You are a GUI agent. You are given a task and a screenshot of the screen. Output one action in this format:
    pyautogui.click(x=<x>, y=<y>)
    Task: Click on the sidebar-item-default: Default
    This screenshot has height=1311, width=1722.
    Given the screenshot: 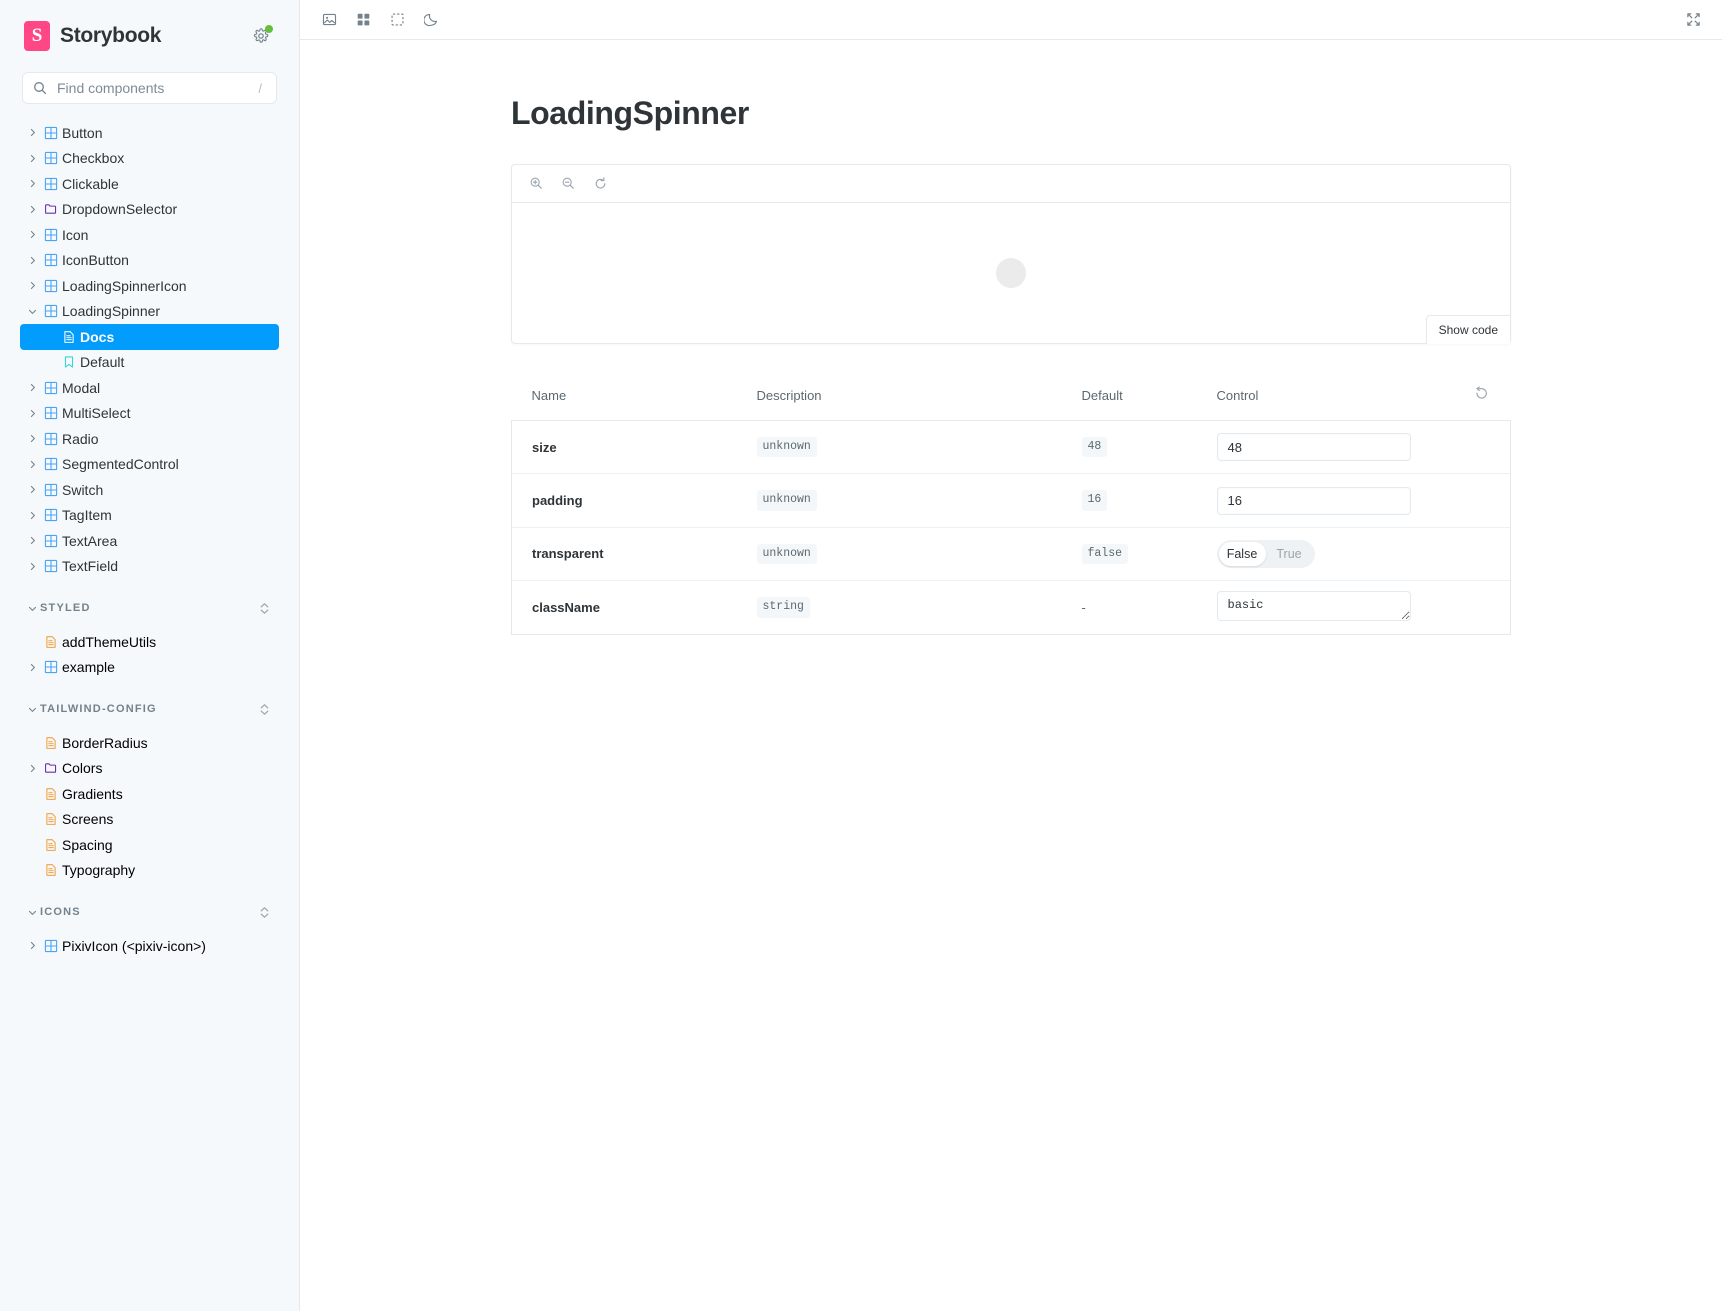 What is the action you would take?
    pyautogui.click(x=149, y=363)
    